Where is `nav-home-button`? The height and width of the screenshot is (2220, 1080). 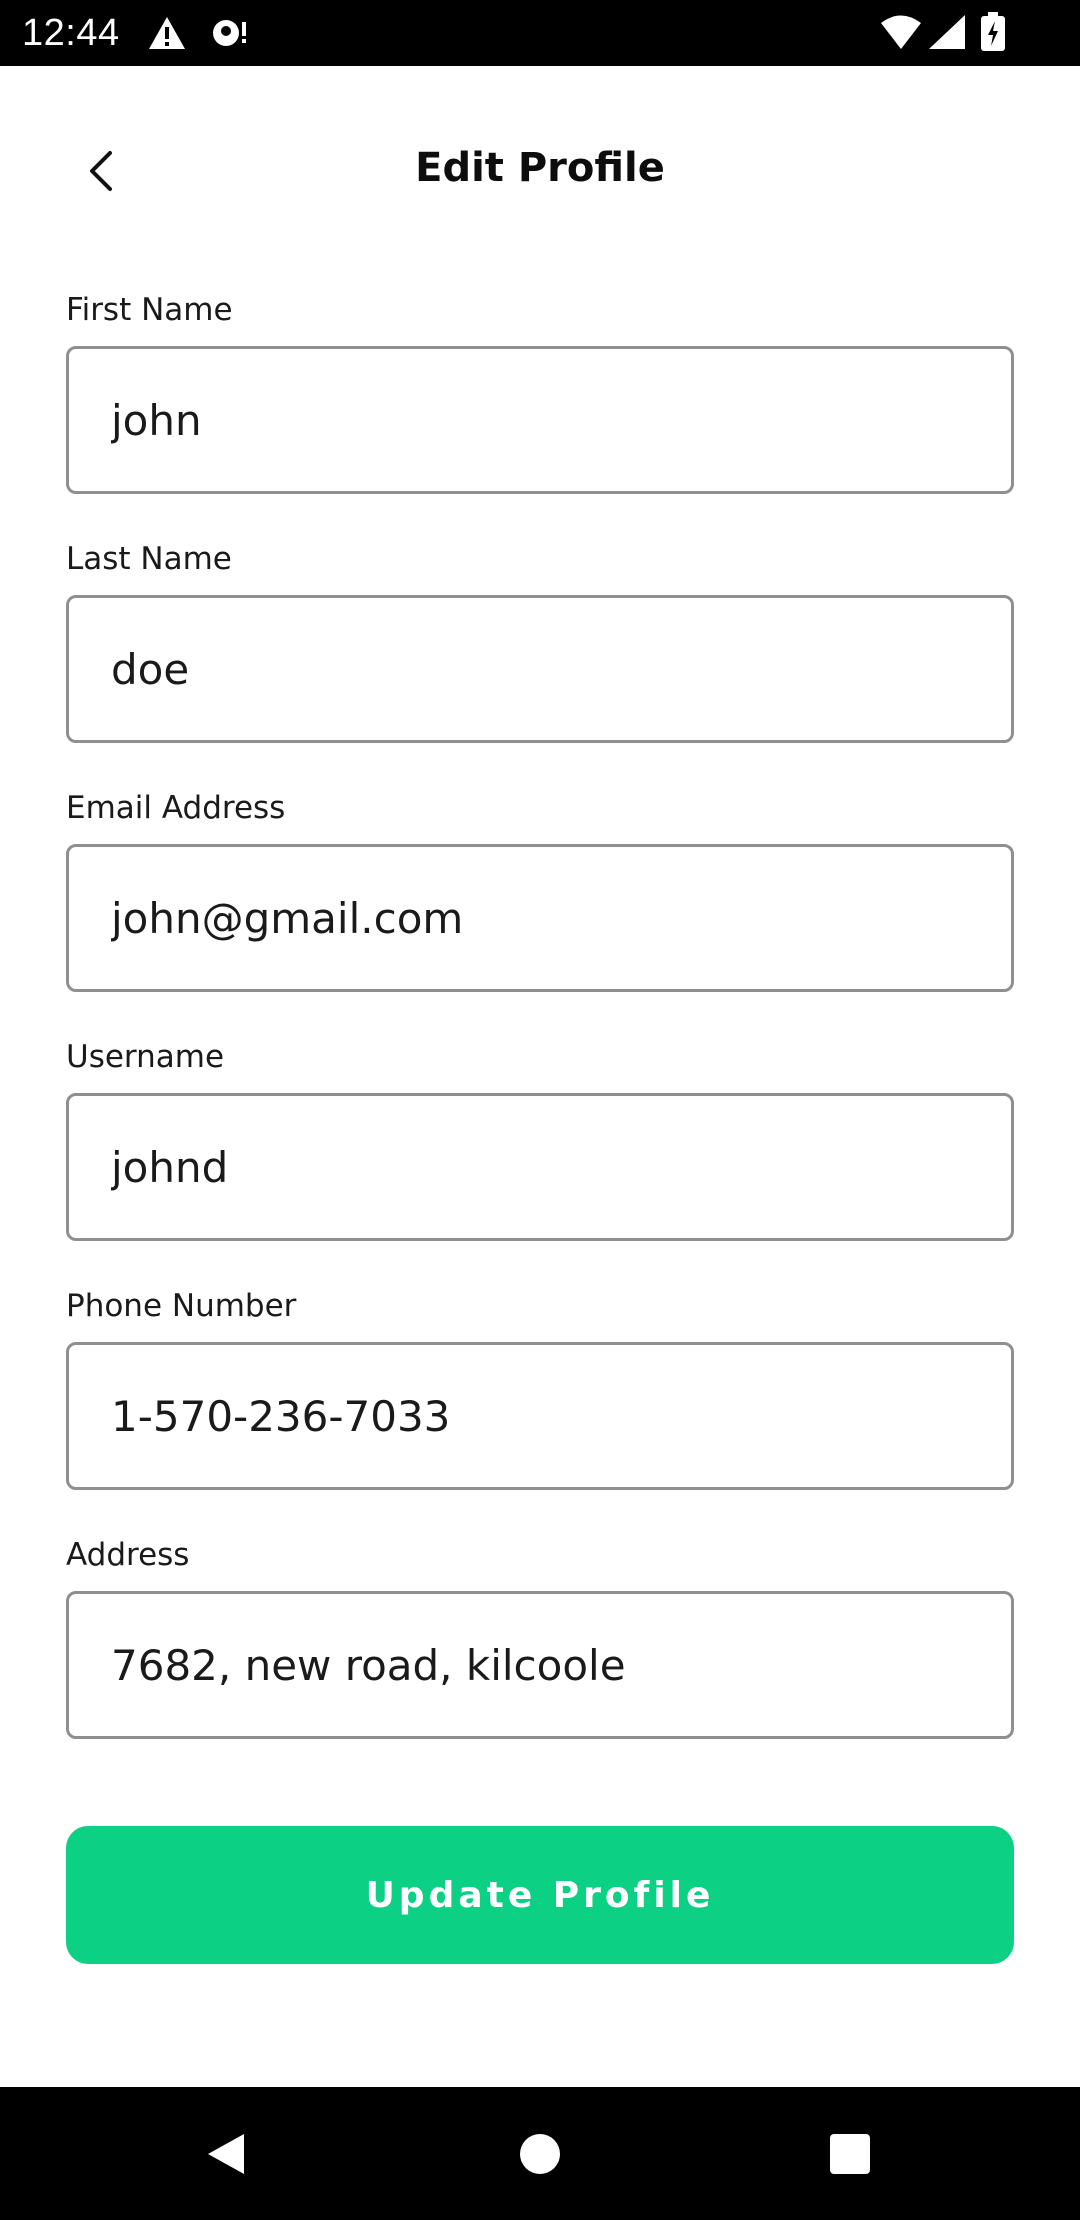
nav-home-button is located at coordinates (540, 2153).